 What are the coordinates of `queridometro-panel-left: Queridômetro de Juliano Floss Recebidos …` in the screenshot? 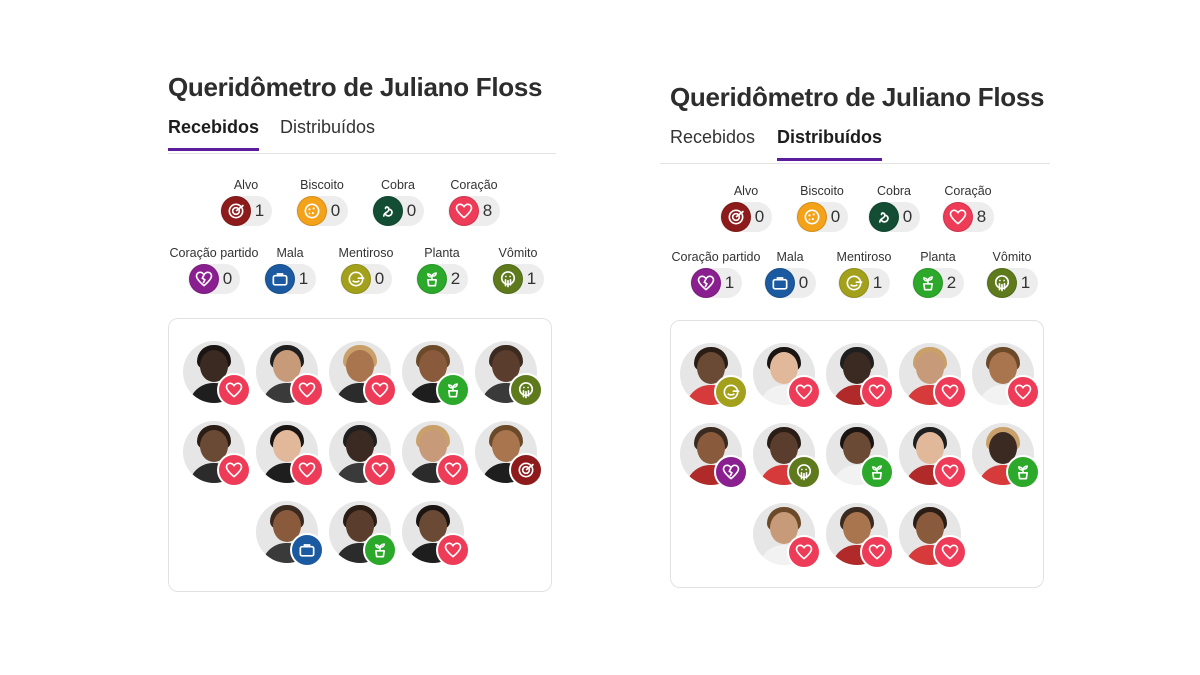 It's located at (362, 113).